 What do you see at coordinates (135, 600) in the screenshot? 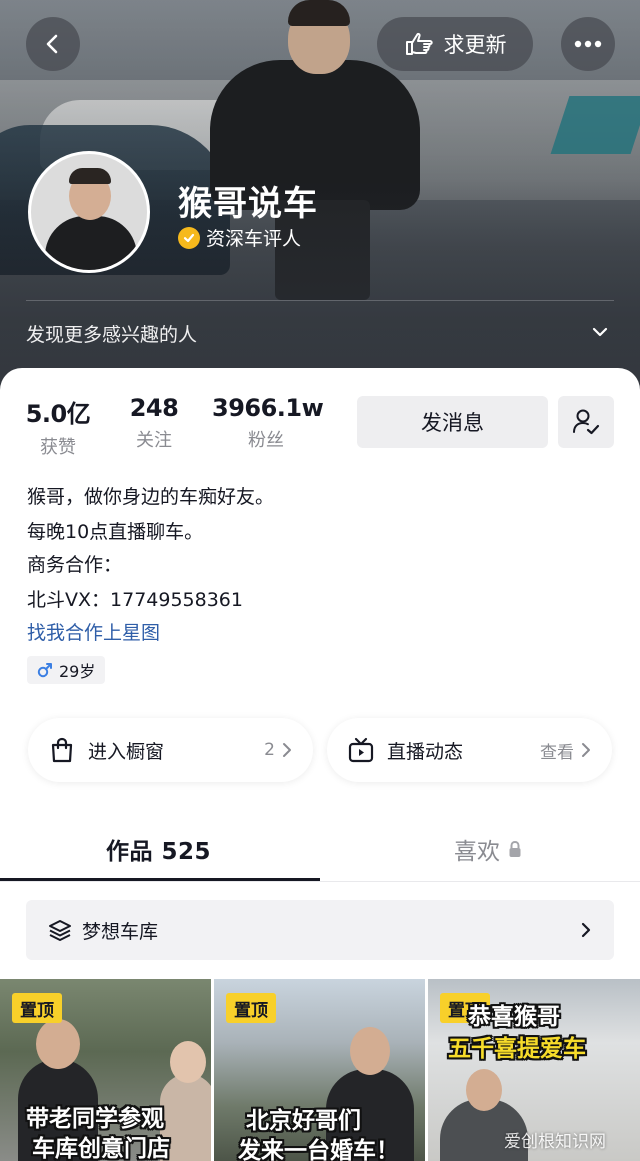
I see `bio-line: 北斗VX：17749558361` at bounding box center [135, 600].